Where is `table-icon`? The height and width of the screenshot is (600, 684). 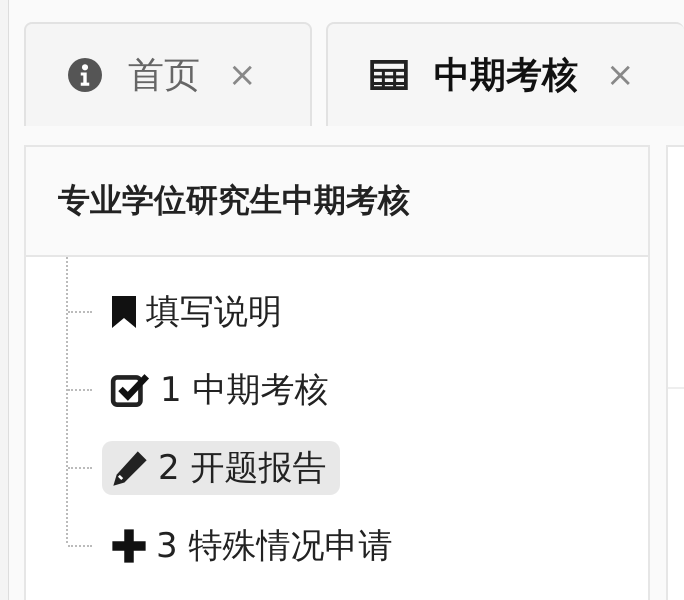 table-icon is located at coordinates (389, 75).